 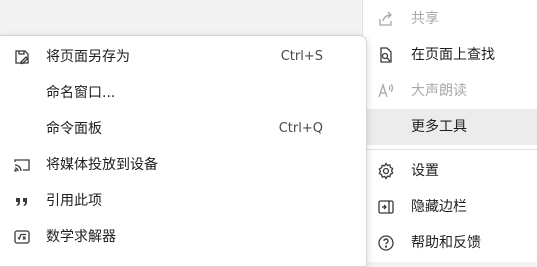 I want to click on share-icon, so click(x=386, y=19).